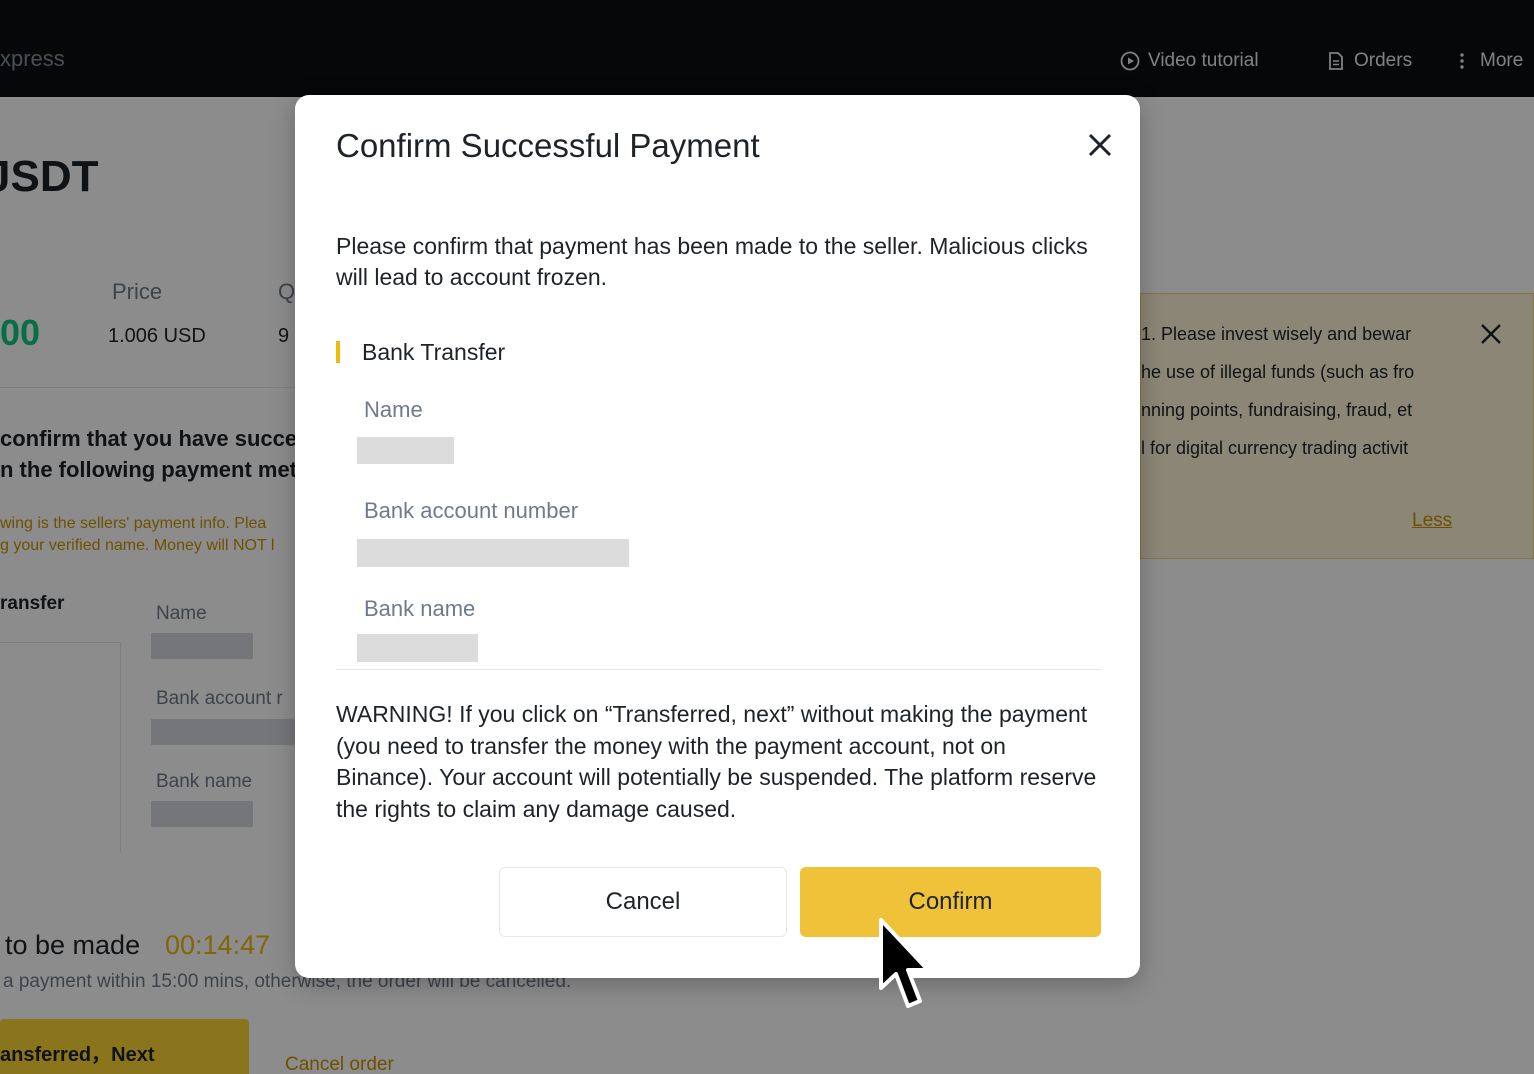 The image size is (1534, 1074). What do you see at coordinates (393, 409) in the screenshot?
I see `name-field-label: Name` at bounding box center [393, 409].